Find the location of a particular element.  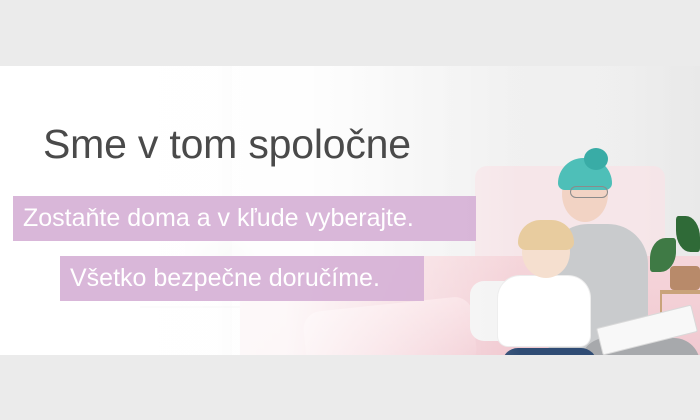

plant-pot is located at coordinates (685, 278).